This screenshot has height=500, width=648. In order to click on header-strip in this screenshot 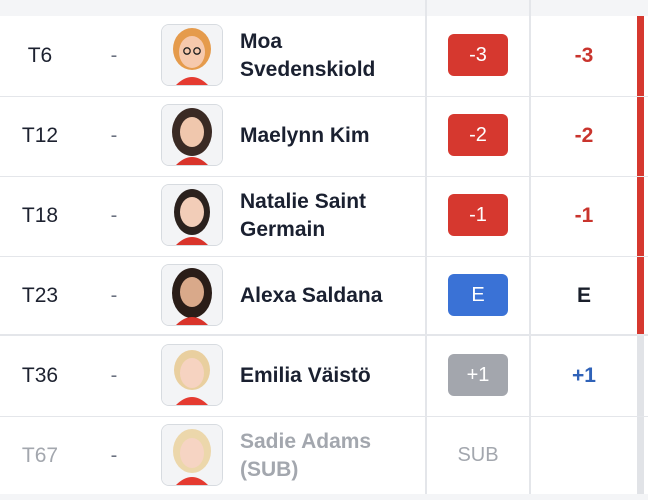, I will do `click(324, 8)`.